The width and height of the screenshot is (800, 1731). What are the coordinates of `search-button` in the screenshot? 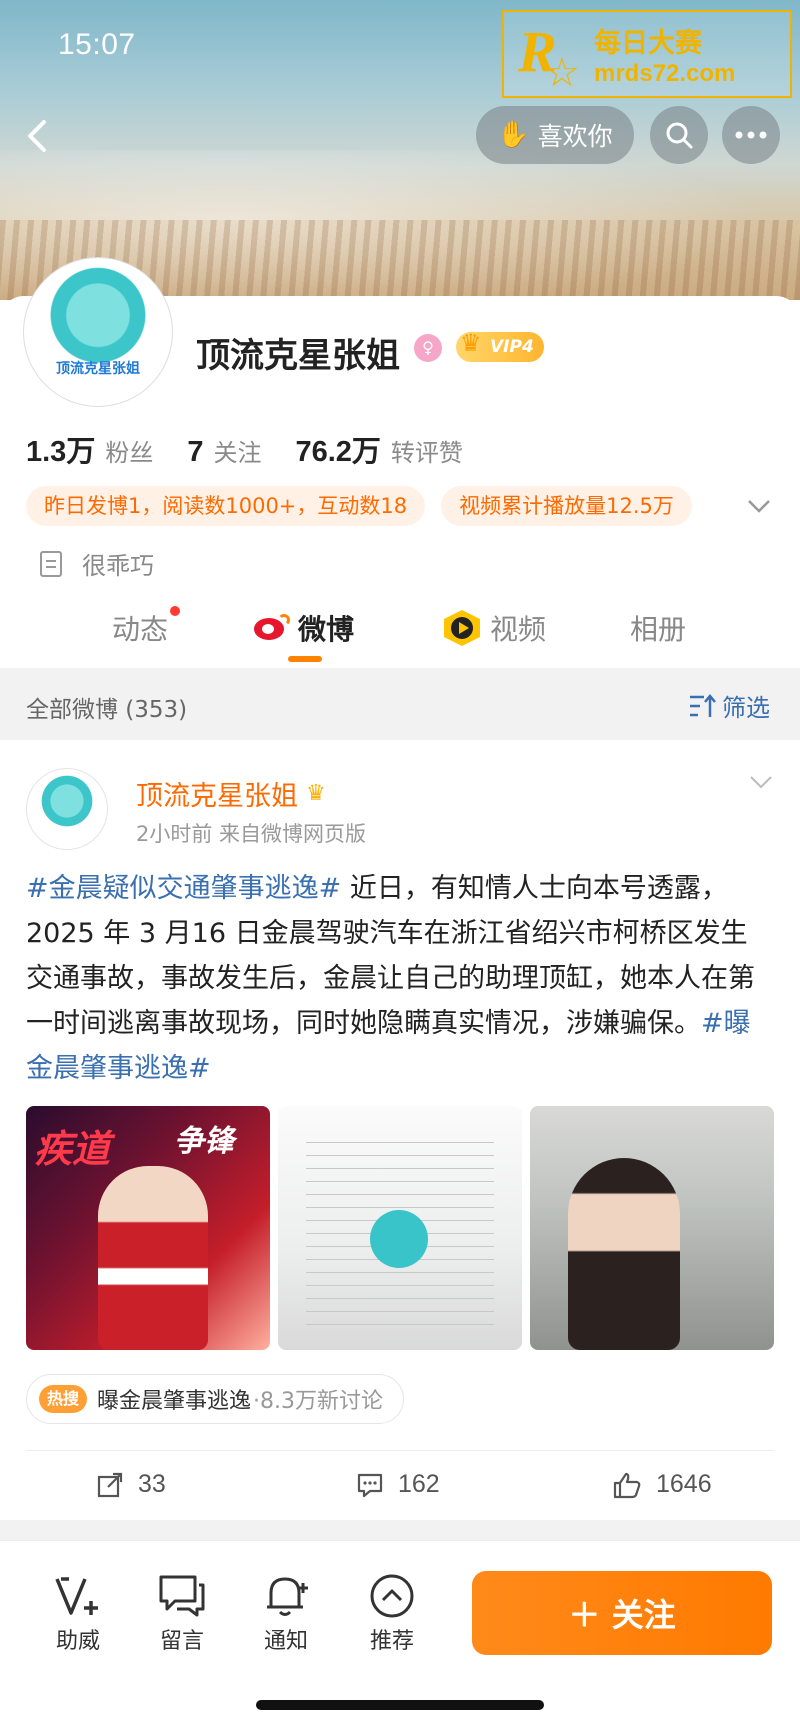 It's located at (679, 135).